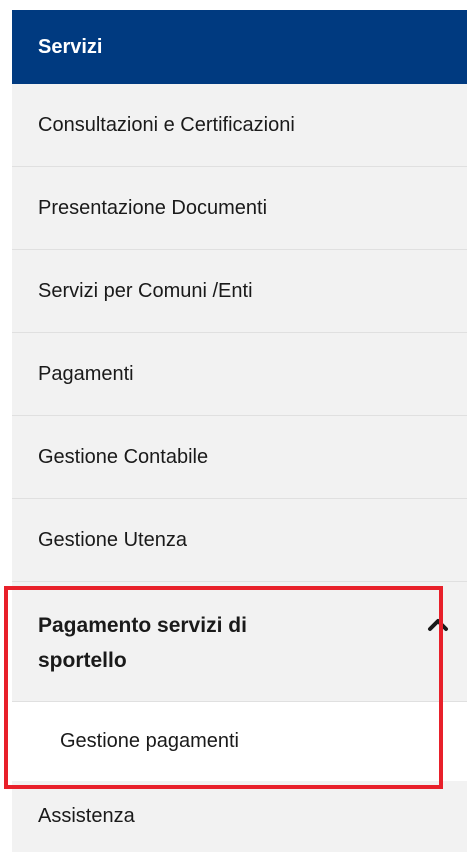  Describe the element at coordinates (123, 456) in the screenshot. I see `menu-item-label: Gestione Contabile` at that location.